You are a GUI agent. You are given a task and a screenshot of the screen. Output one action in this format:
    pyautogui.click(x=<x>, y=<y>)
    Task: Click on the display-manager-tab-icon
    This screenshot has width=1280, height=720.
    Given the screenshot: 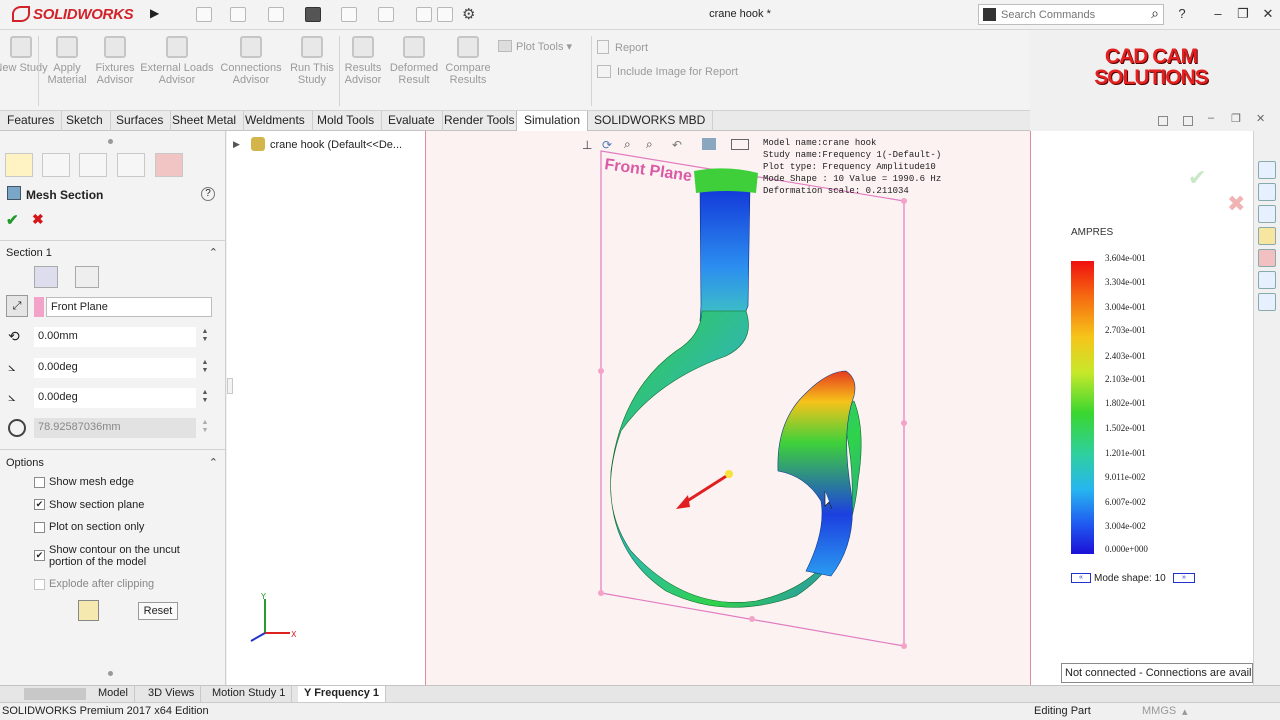 What is the action you would take?
    pyautogui.click(x=169, y=165)
    